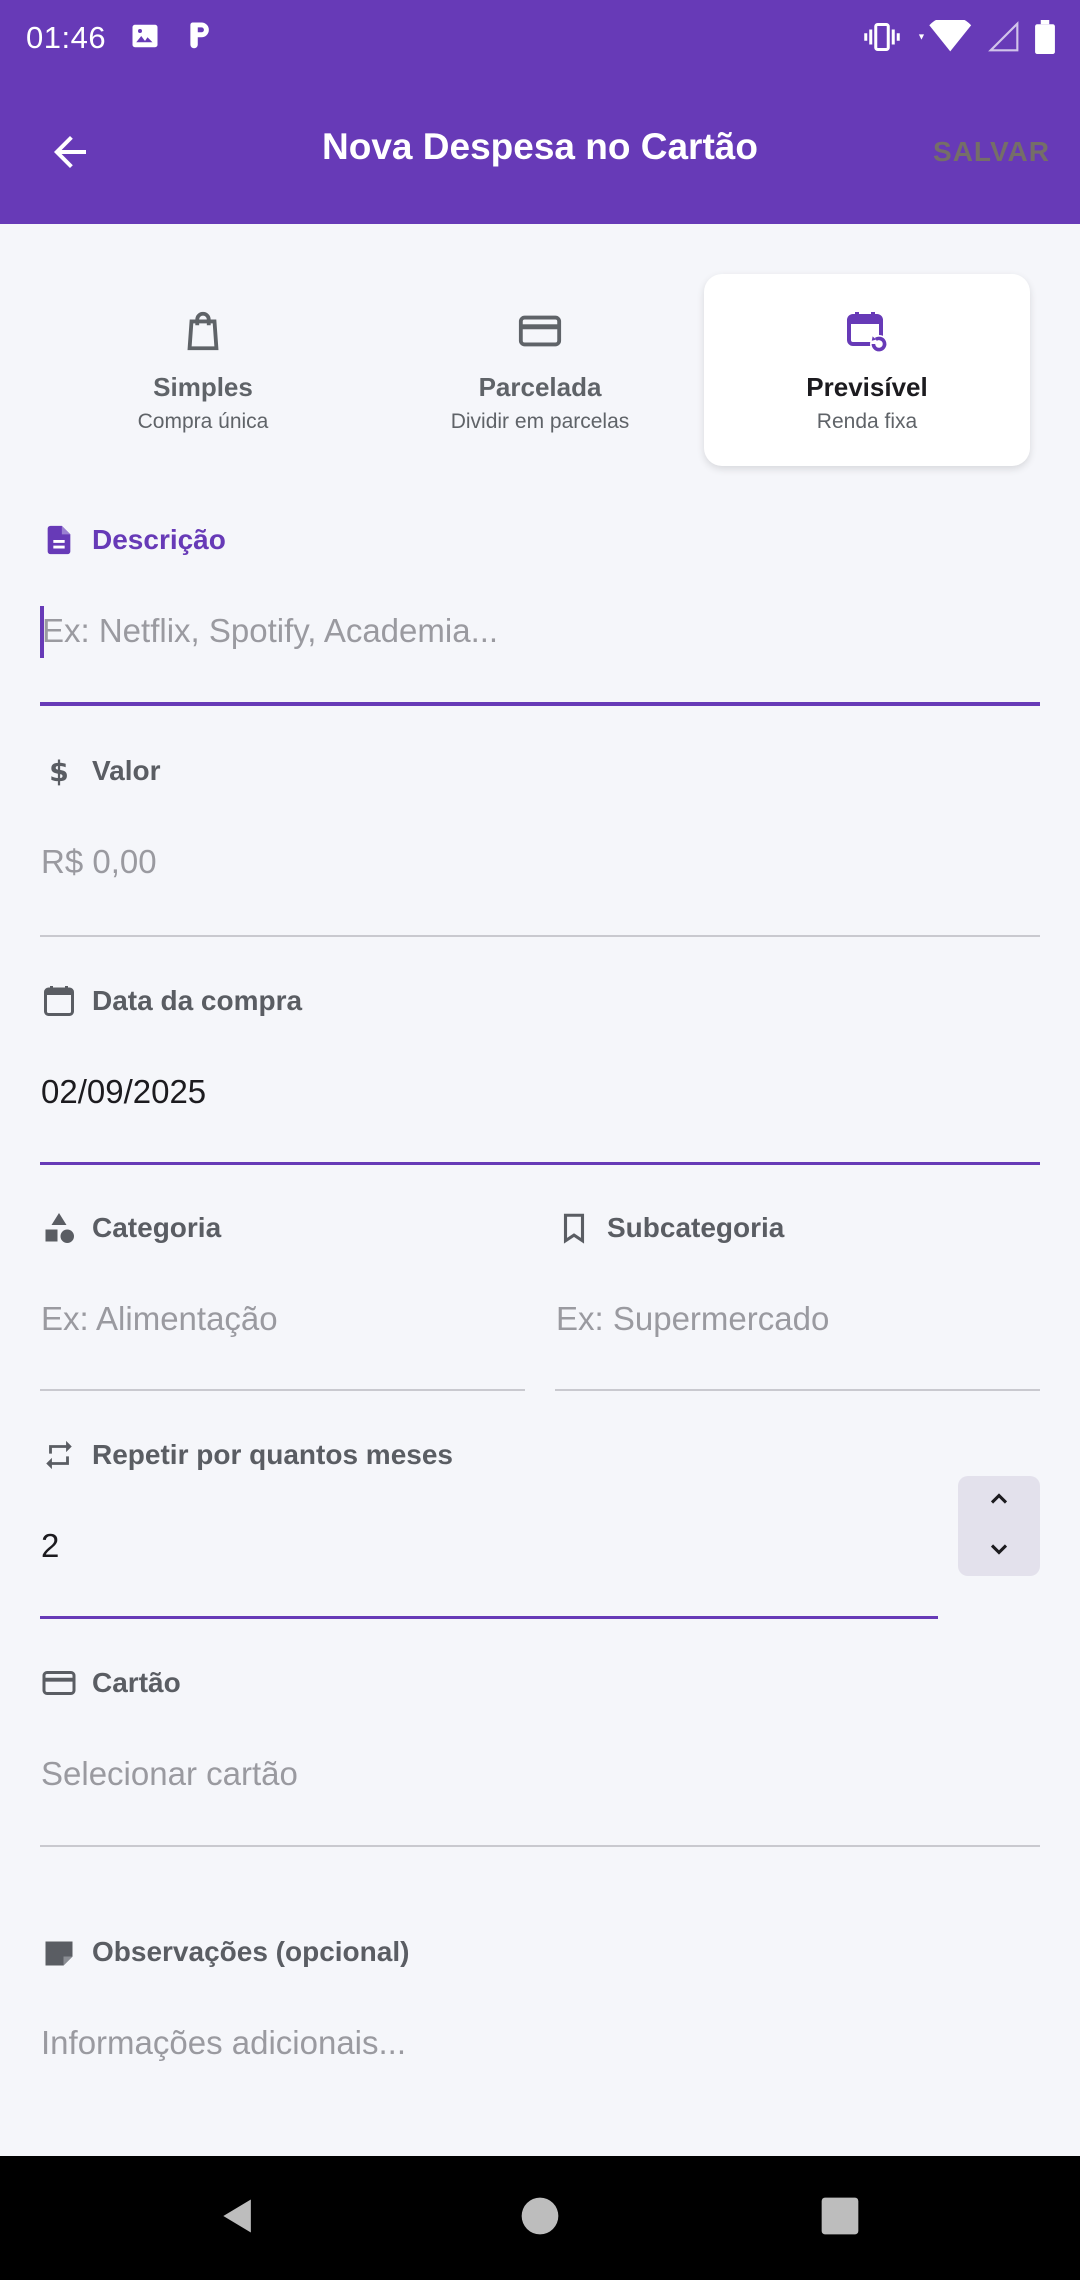 Image resolution: width=1080 pixels, height=2280 pixels. I want to click on vibrate-icon, so click(882, 39).